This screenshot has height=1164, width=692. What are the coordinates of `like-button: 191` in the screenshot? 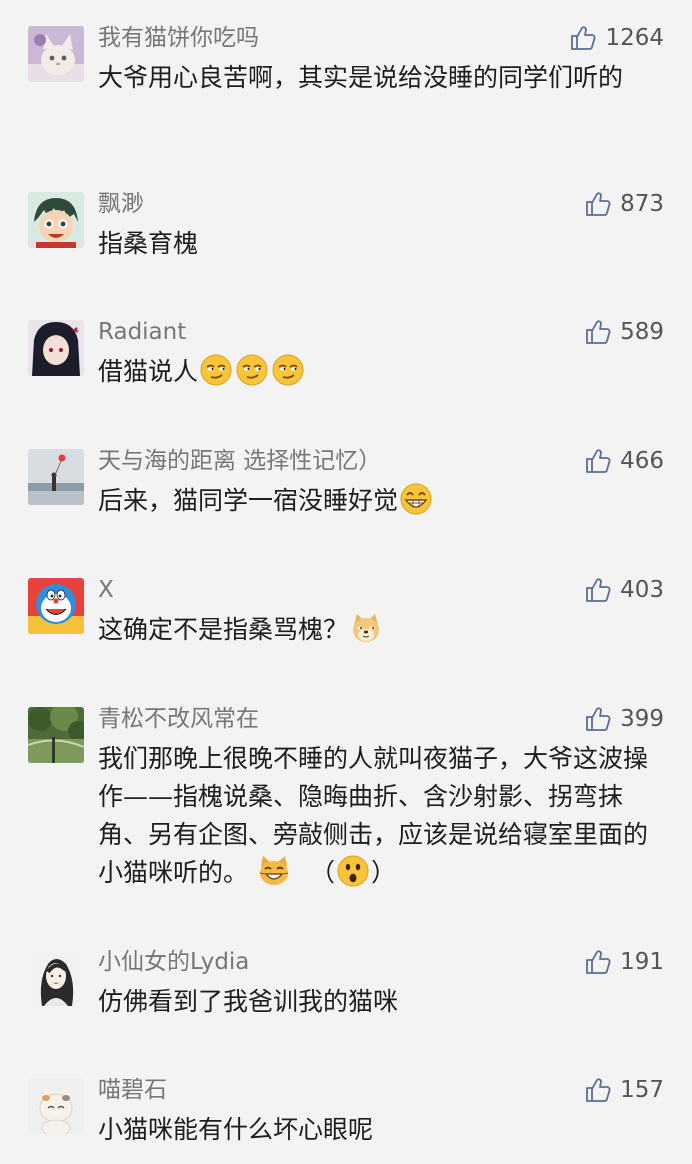 It's located at (624, 962).